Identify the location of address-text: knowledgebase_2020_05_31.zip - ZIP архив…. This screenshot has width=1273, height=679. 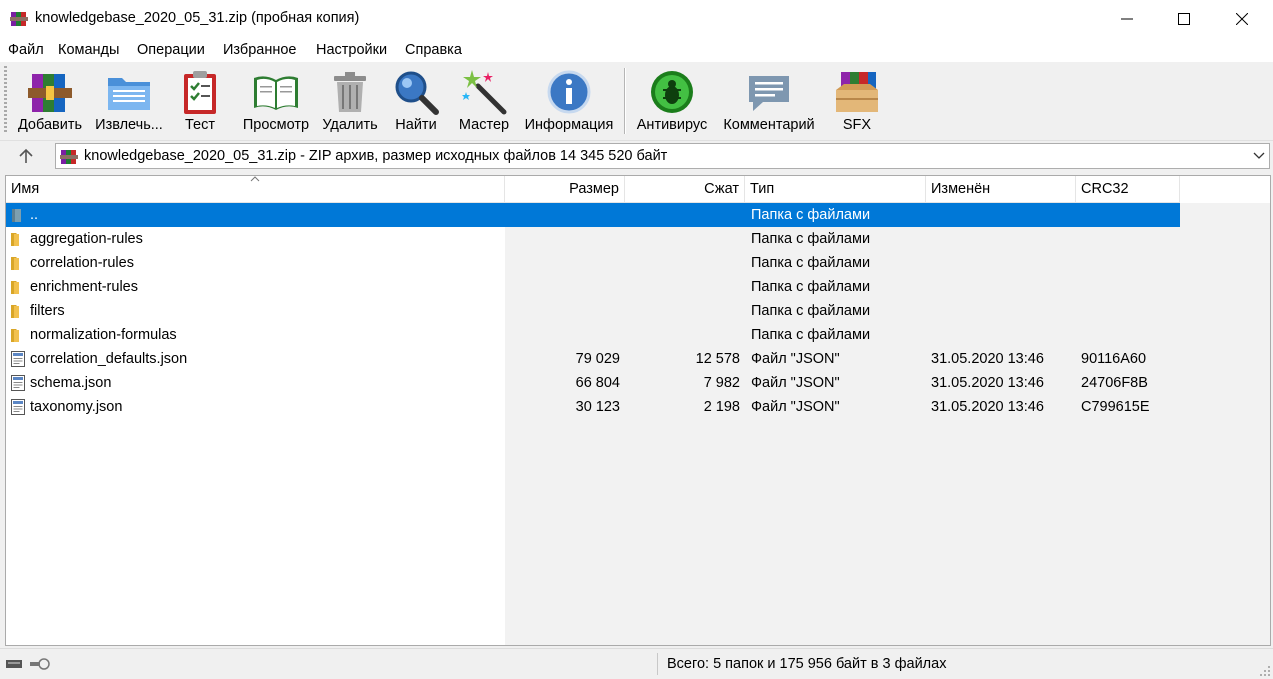
(376, 156).